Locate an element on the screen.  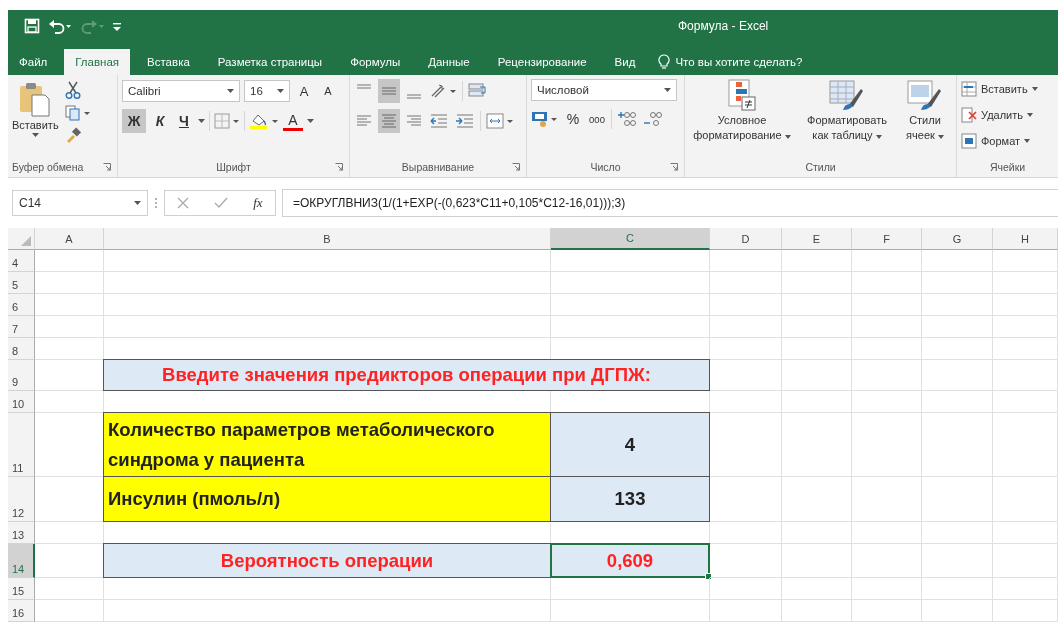
column-header: H is located at coordinates (1025, 239).